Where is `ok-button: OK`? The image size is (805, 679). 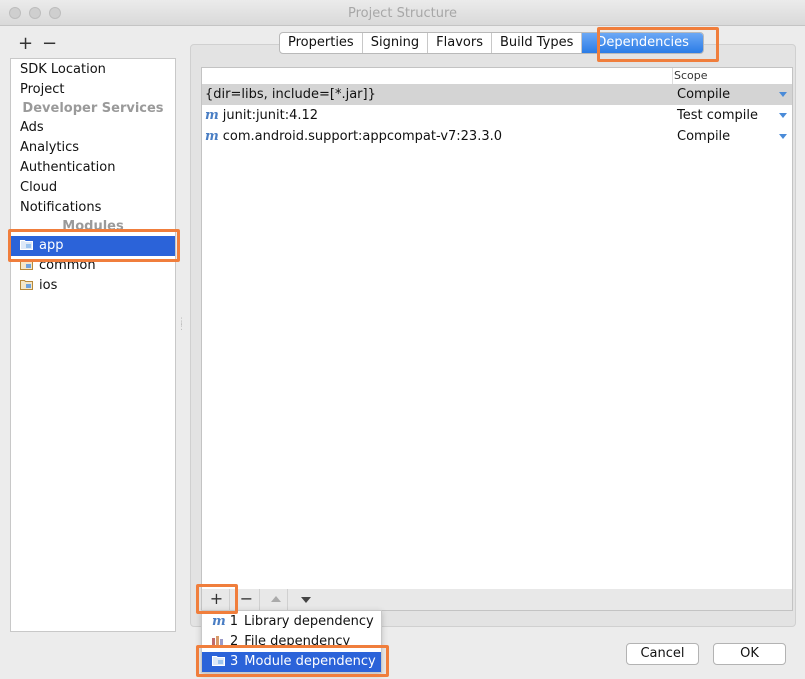
ok-button: OK is located at coordinates (749, 654).